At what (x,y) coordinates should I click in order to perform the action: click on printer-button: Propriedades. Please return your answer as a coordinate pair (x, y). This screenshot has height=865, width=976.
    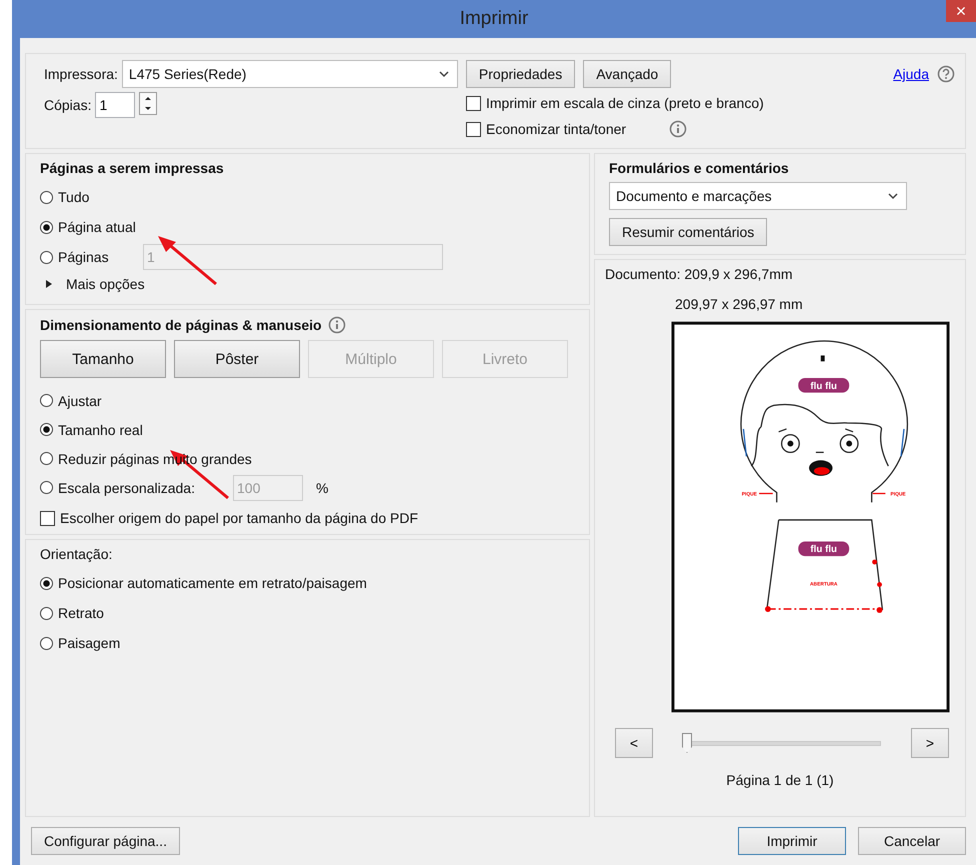
    Looking at the image, I should click on (521, 74).